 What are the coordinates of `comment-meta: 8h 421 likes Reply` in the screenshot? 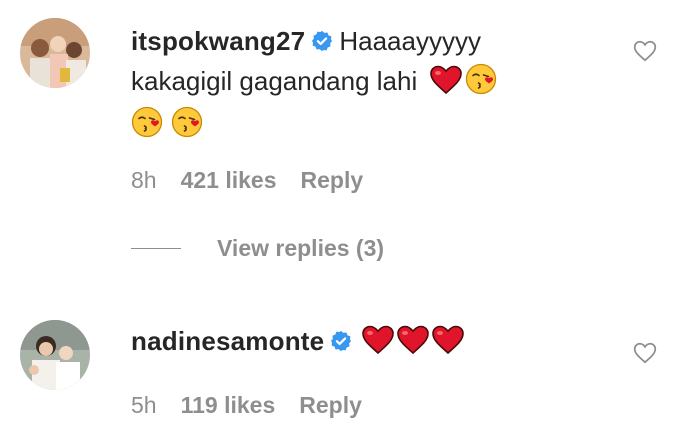 It's located at (259, 180).